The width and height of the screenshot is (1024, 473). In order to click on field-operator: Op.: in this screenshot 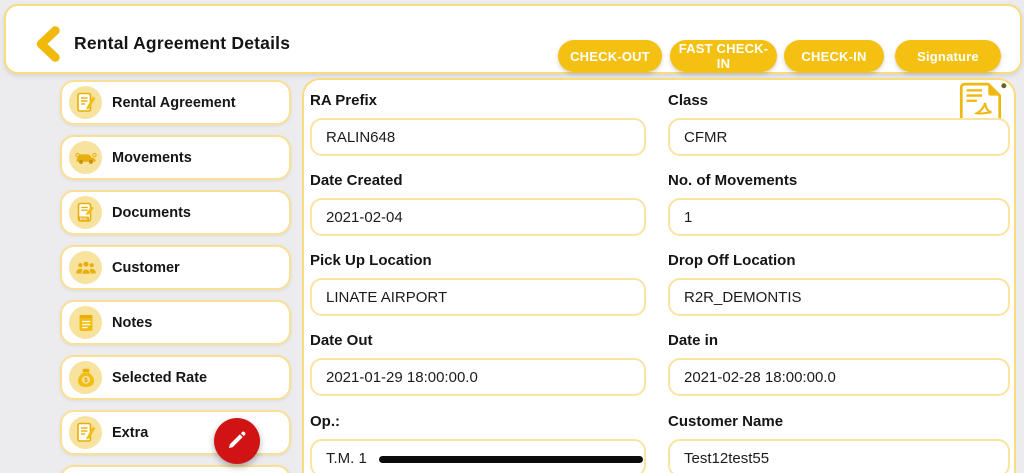, I will do `click(478, 443)`.